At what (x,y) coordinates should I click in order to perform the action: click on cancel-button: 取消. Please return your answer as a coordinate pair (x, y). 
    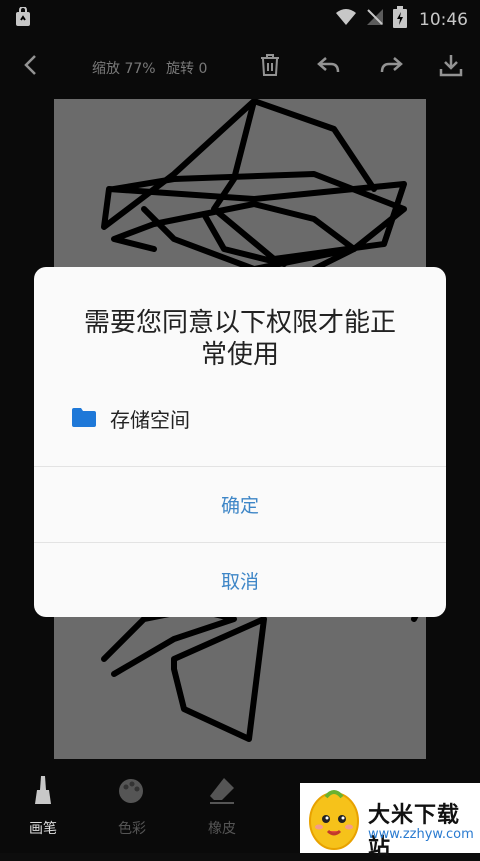
    Looking at the image, I should click on (240, 580).